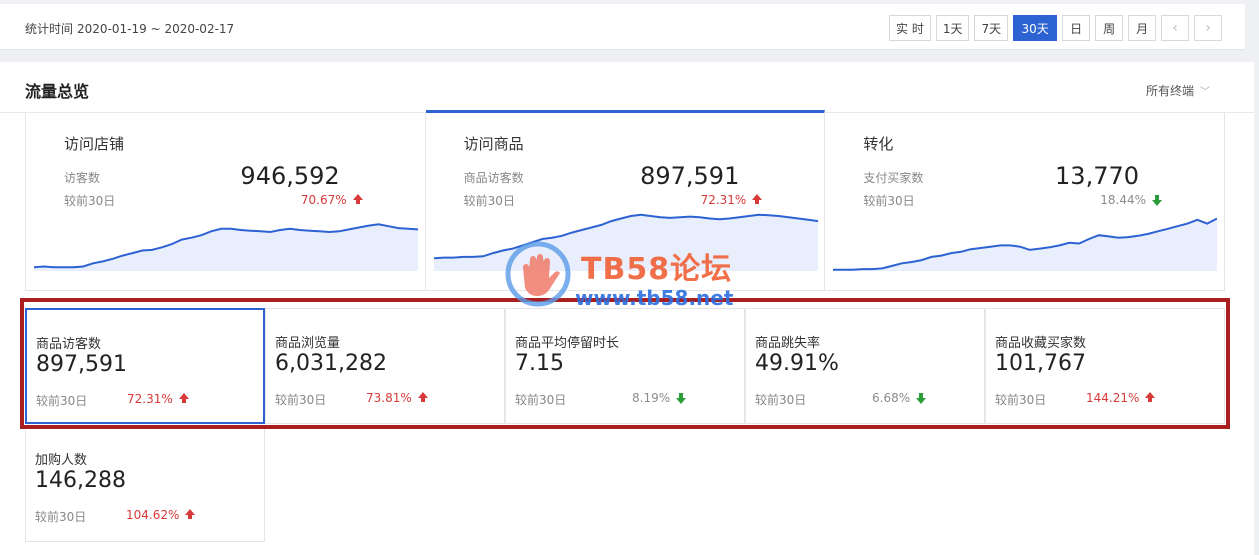 The height and width of the screenshot is (555, 1259). What do you see at coordinates (1041, 343) in the screenshot?
I see `metric-label: 商品收藏买家数` at bounding box center [1041, 343].